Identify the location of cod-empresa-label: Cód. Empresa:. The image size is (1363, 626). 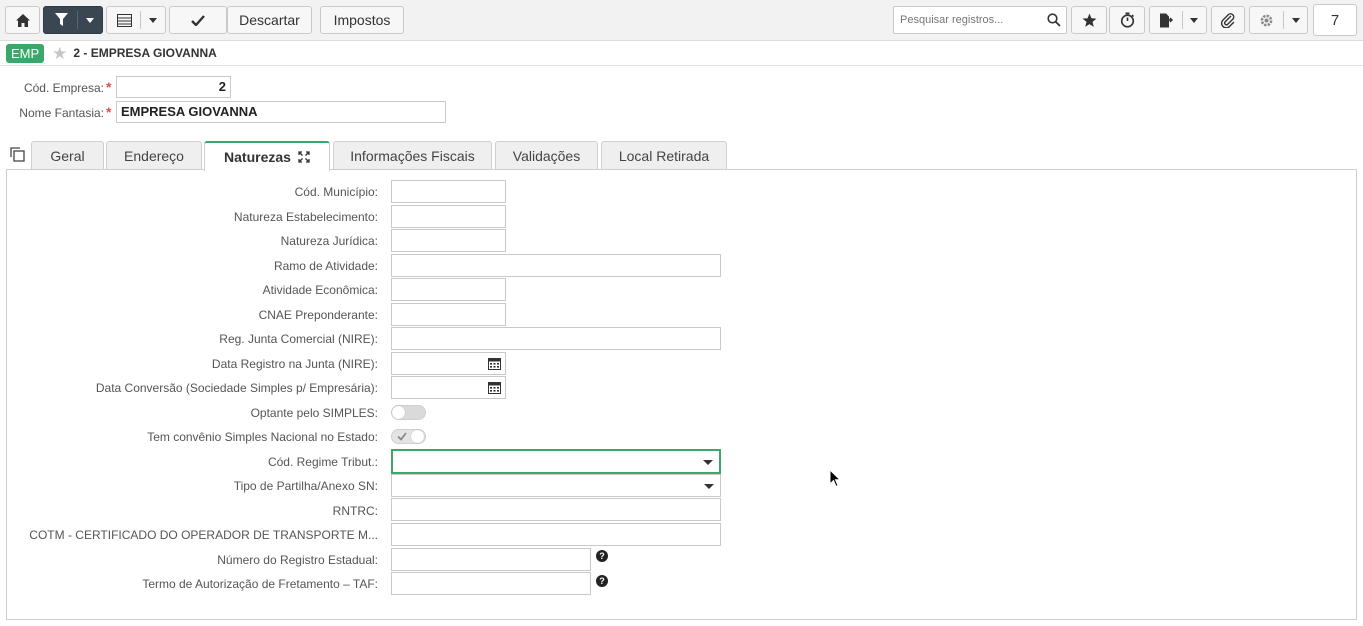
(63, 88).